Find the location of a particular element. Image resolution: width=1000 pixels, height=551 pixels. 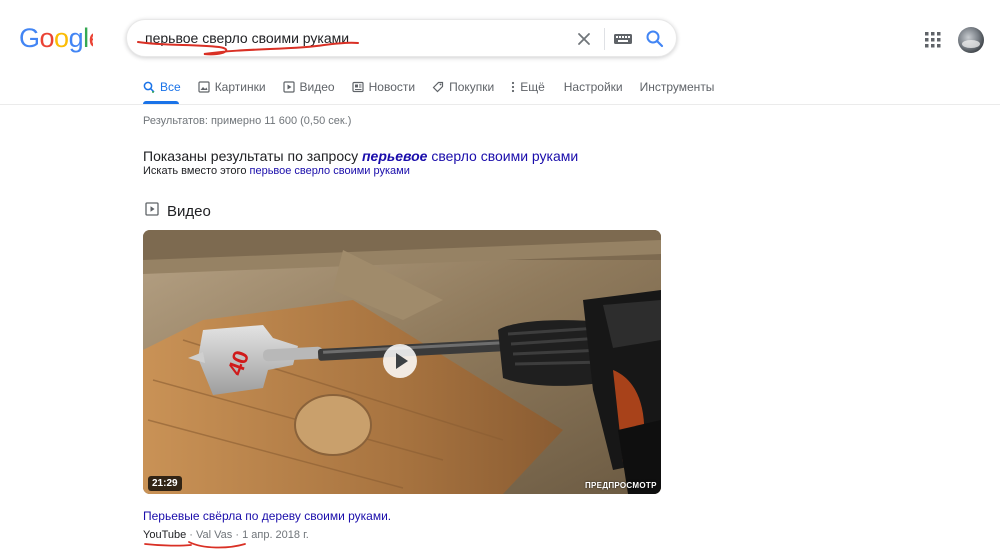

tab-more: Ещё is located at coordinates (528, 87).